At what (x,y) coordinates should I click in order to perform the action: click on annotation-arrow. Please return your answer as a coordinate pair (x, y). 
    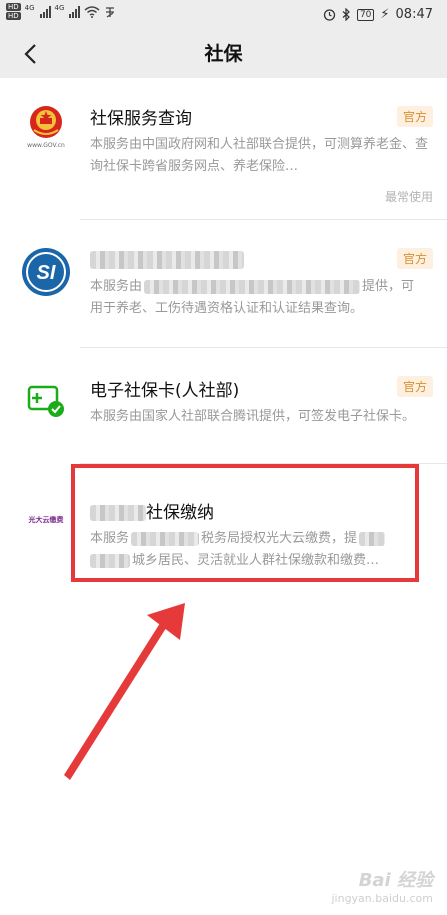
    Looking at the image, I should click on (124, 691).